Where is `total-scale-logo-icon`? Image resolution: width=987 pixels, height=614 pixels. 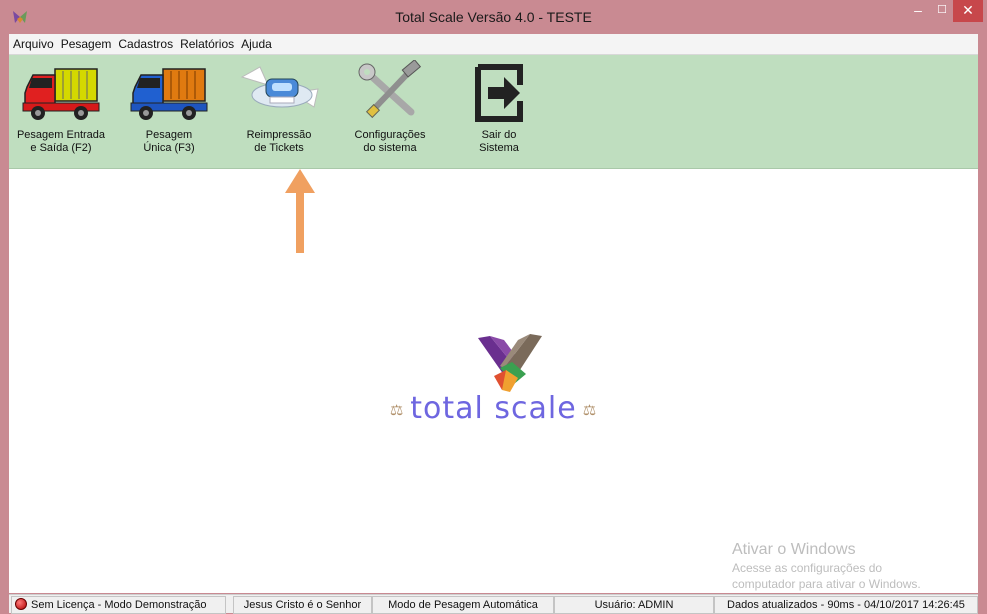 total-scale-logo-icon is located at coordinates (510, 363).